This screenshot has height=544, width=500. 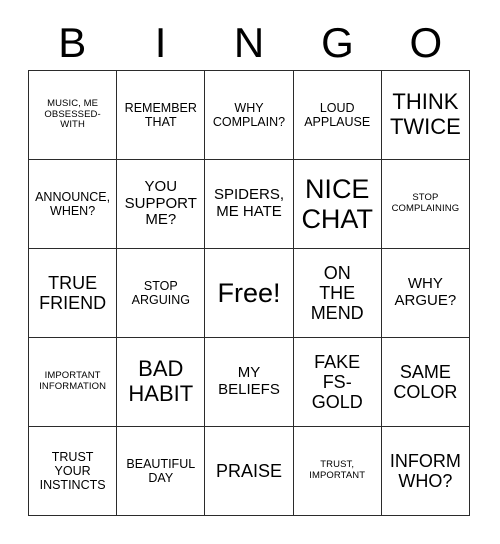 I want to click on bingo-cell-g-3: ON THE MEND, so click(x=337, y=293).